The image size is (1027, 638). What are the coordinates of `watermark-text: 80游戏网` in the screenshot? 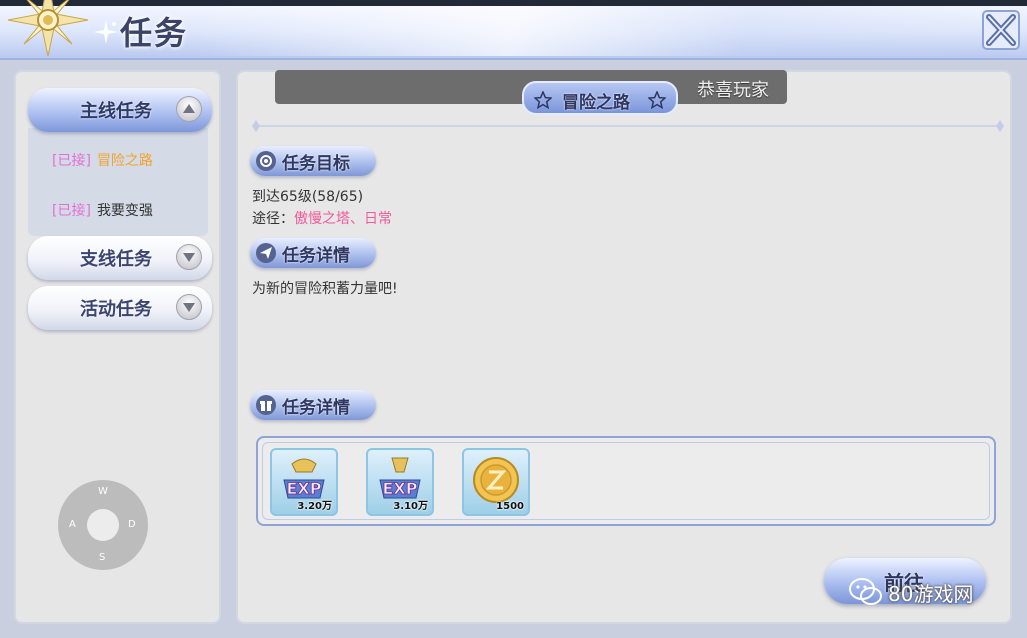 It's located at (931, 594).